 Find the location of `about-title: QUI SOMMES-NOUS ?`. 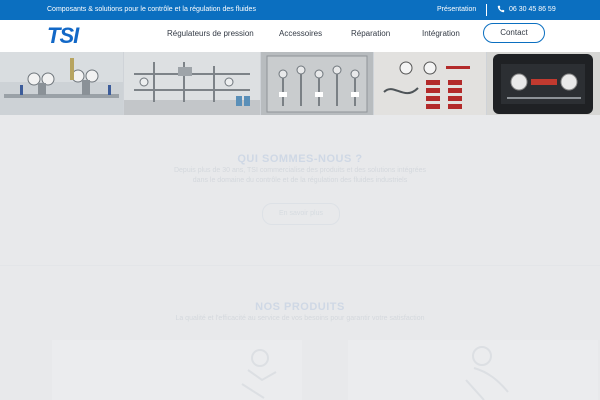

about-title: QUI SOMMES-NOUS ? is located at coordinates (300, 159).